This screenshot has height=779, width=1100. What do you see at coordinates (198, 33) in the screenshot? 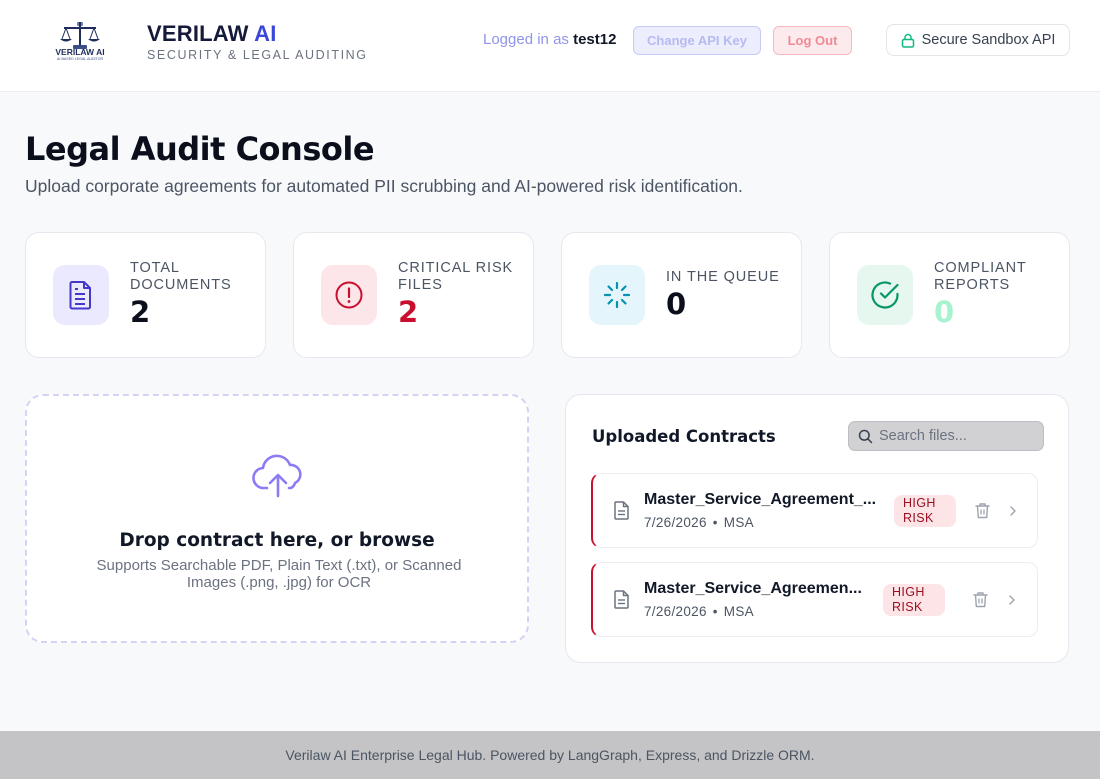
I see `brand-name: VERILAW` at bounding box center [198, 33].